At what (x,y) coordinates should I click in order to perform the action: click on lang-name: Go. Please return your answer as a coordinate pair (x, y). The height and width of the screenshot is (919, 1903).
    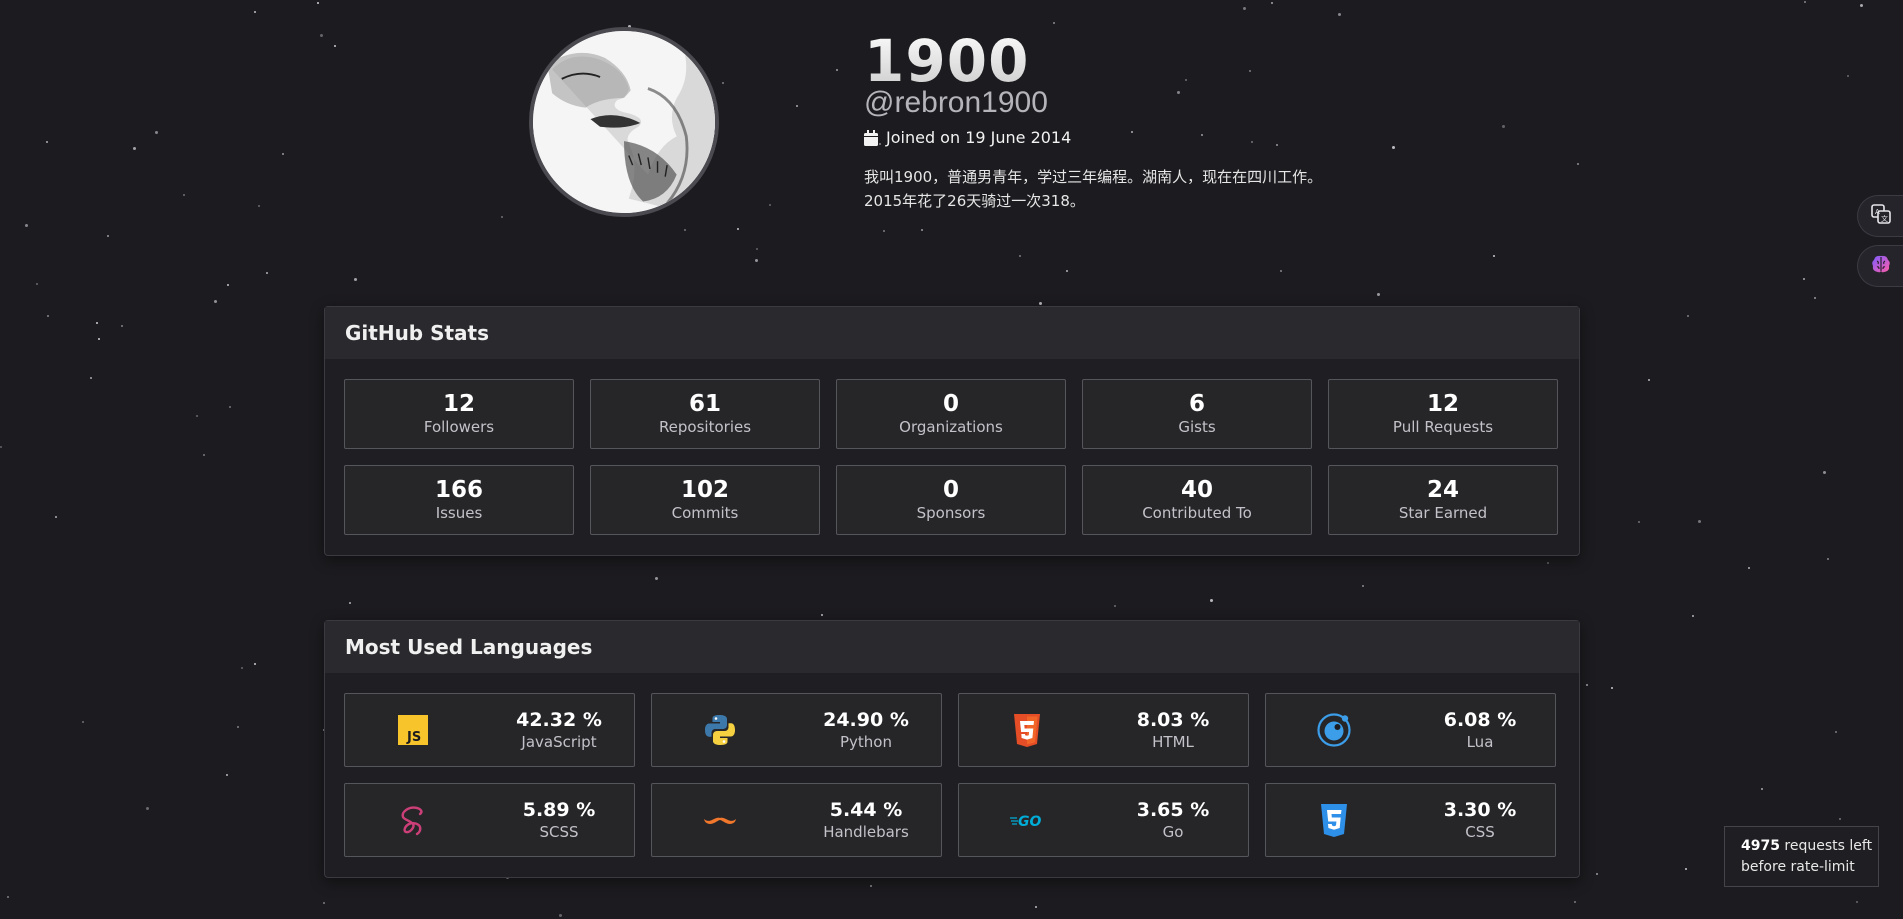
    Looking at the image, I should click on (1173, 832).